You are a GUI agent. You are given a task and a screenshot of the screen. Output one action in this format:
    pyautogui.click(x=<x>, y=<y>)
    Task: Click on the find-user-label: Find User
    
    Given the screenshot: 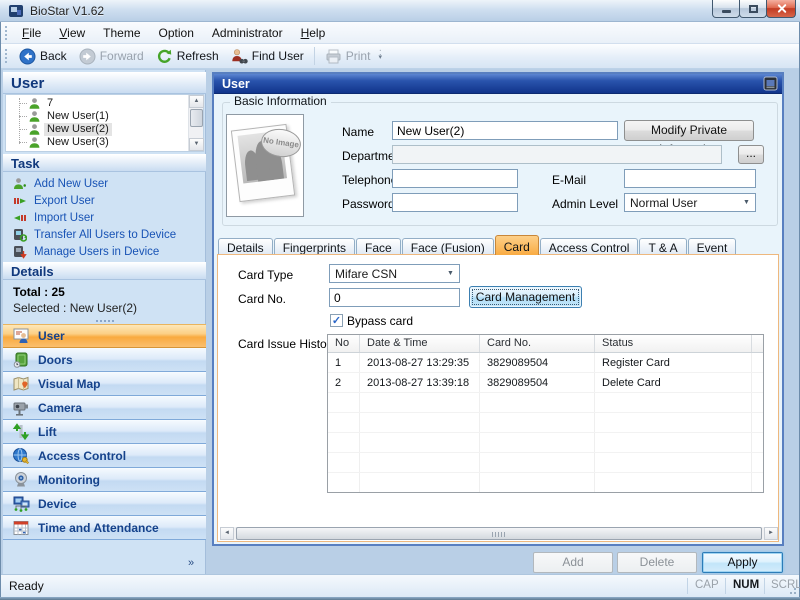 What is the action you would take?
    pyautogui.click(x=277, y=56)
    